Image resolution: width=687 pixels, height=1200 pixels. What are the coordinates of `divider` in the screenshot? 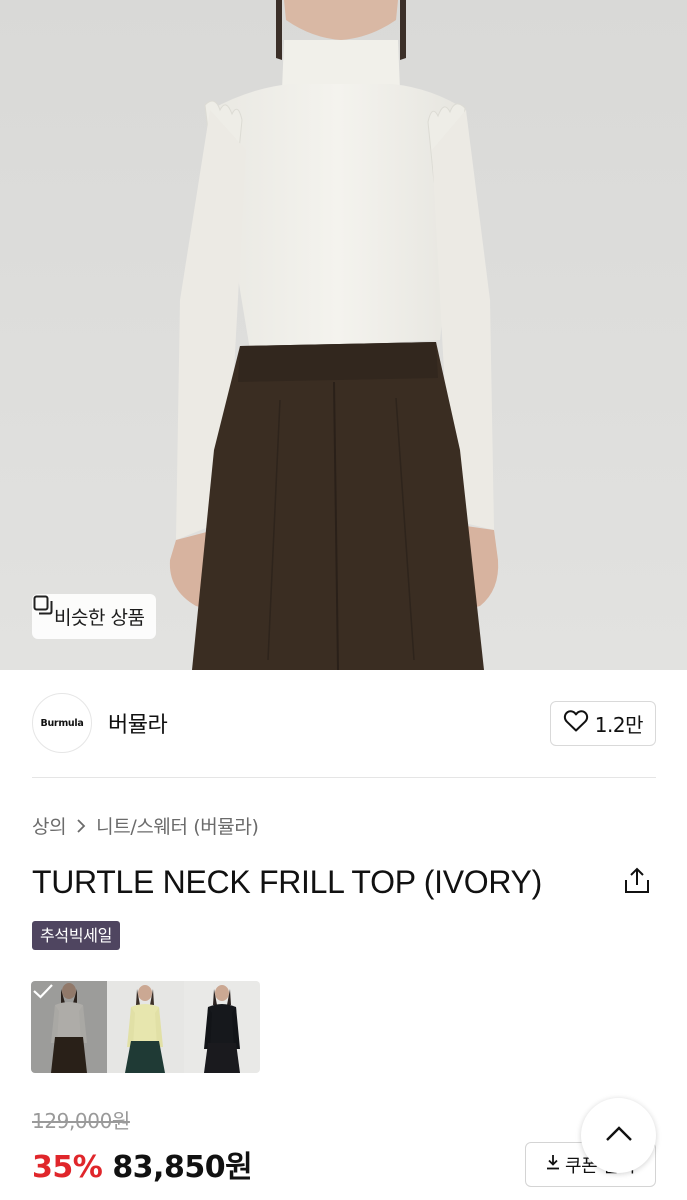 It's located at (344, 777).